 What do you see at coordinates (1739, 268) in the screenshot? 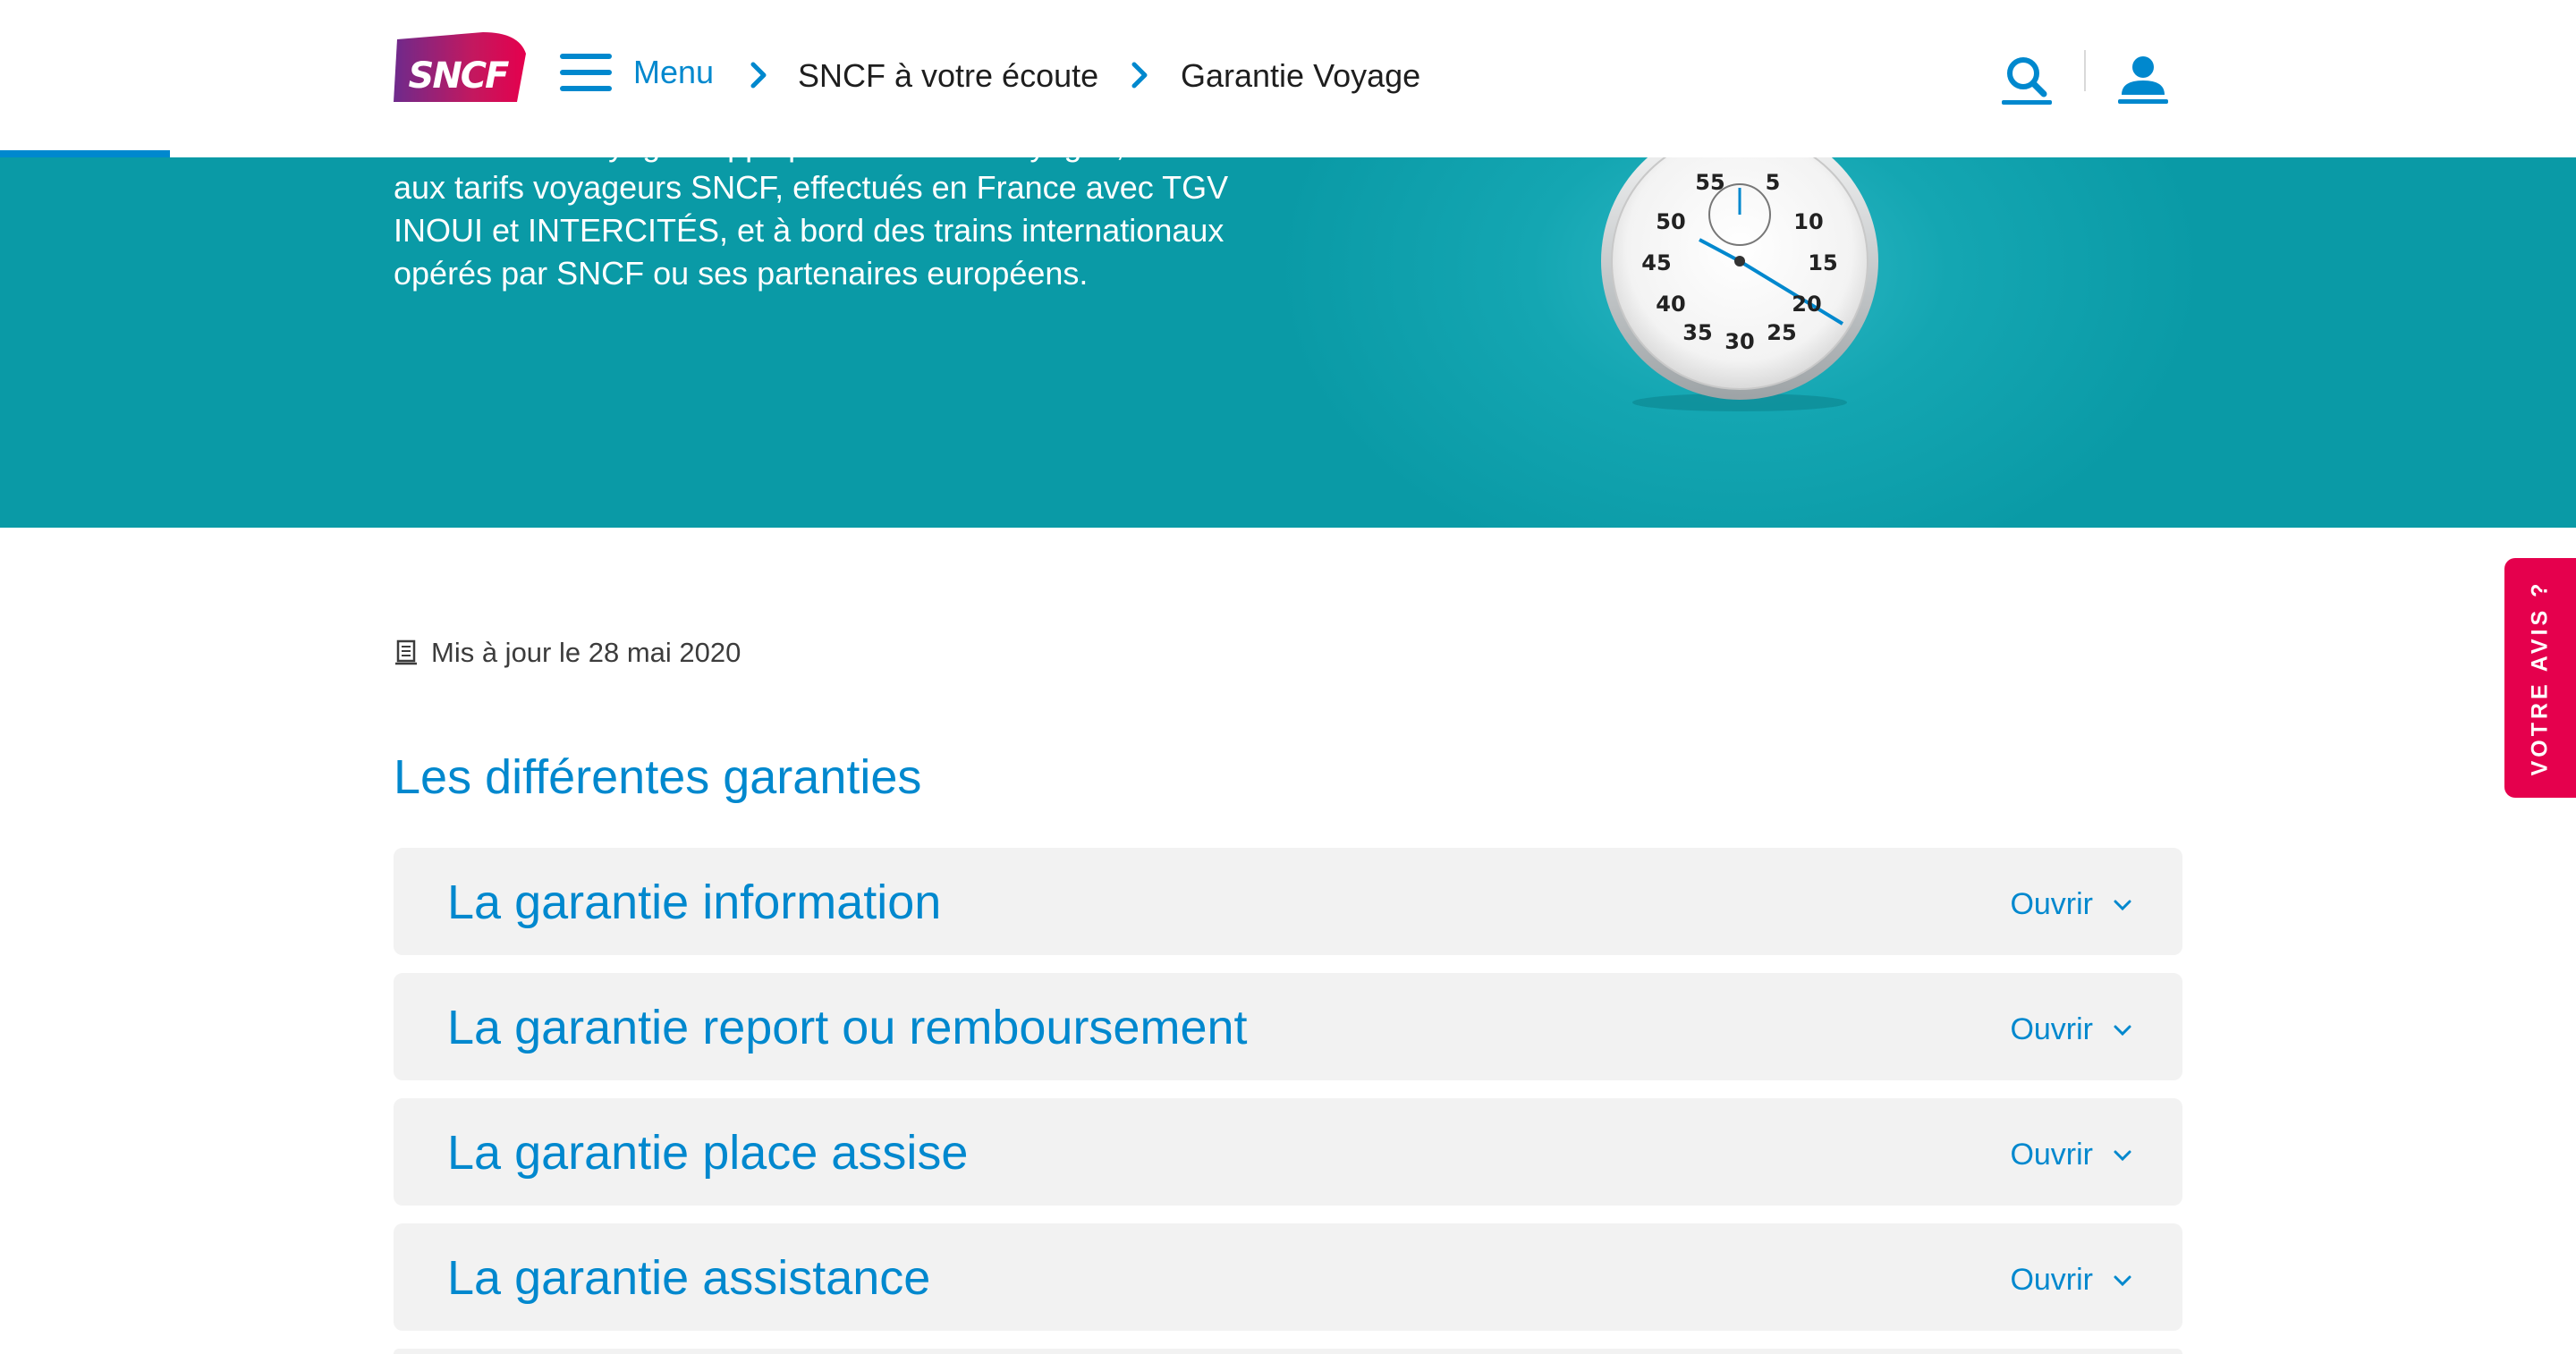
I see `stopwatch-image: 55 5 50 10 45 15 40 20 35 30 25` at bounding box center [1739, 268].